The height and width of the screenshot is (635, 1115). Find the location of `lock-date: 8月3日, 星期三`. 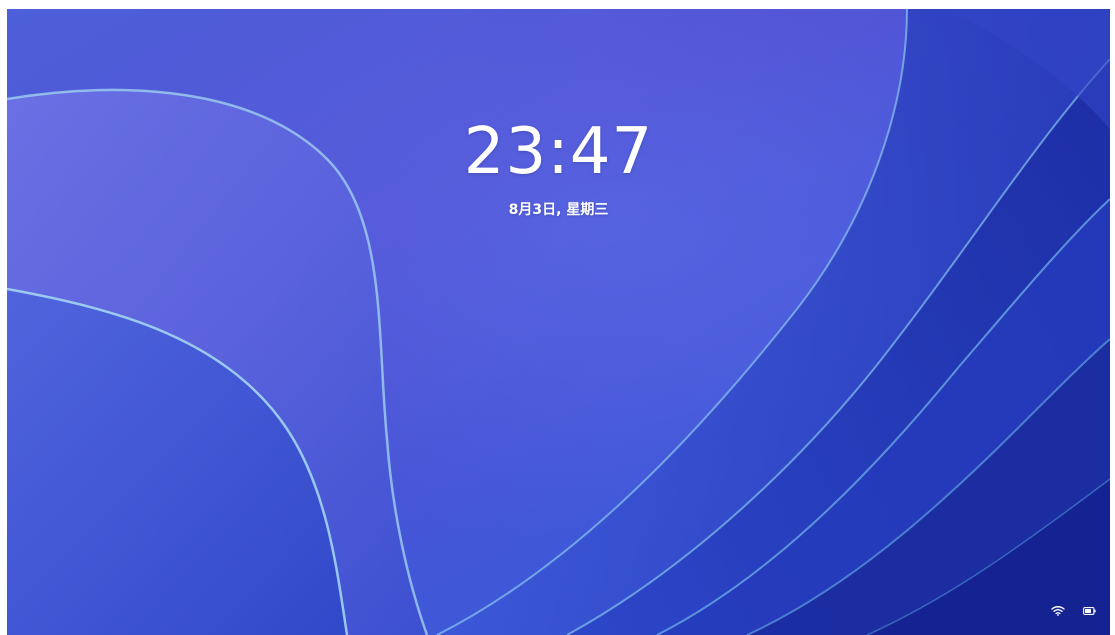

lock-date: 8月3日, 星期三 is located at coordinates (558, 210).